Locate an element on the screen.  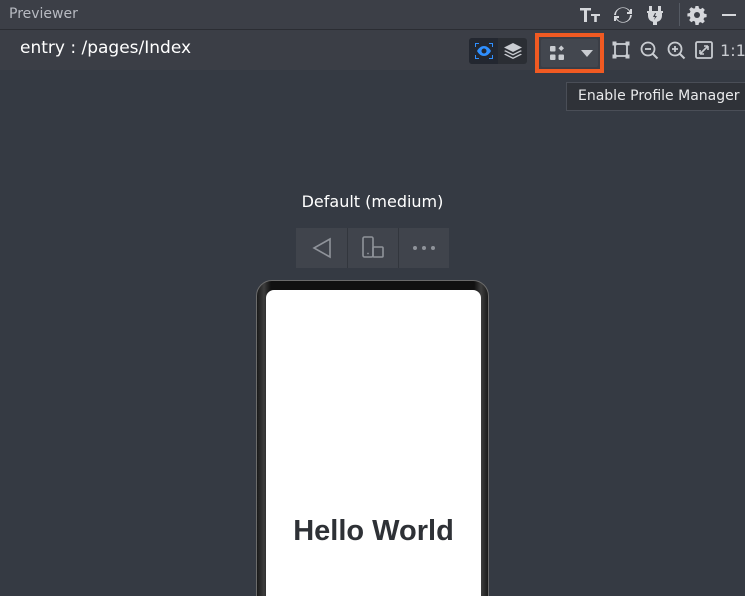
gear-icon is located at coordinates (697, 15).